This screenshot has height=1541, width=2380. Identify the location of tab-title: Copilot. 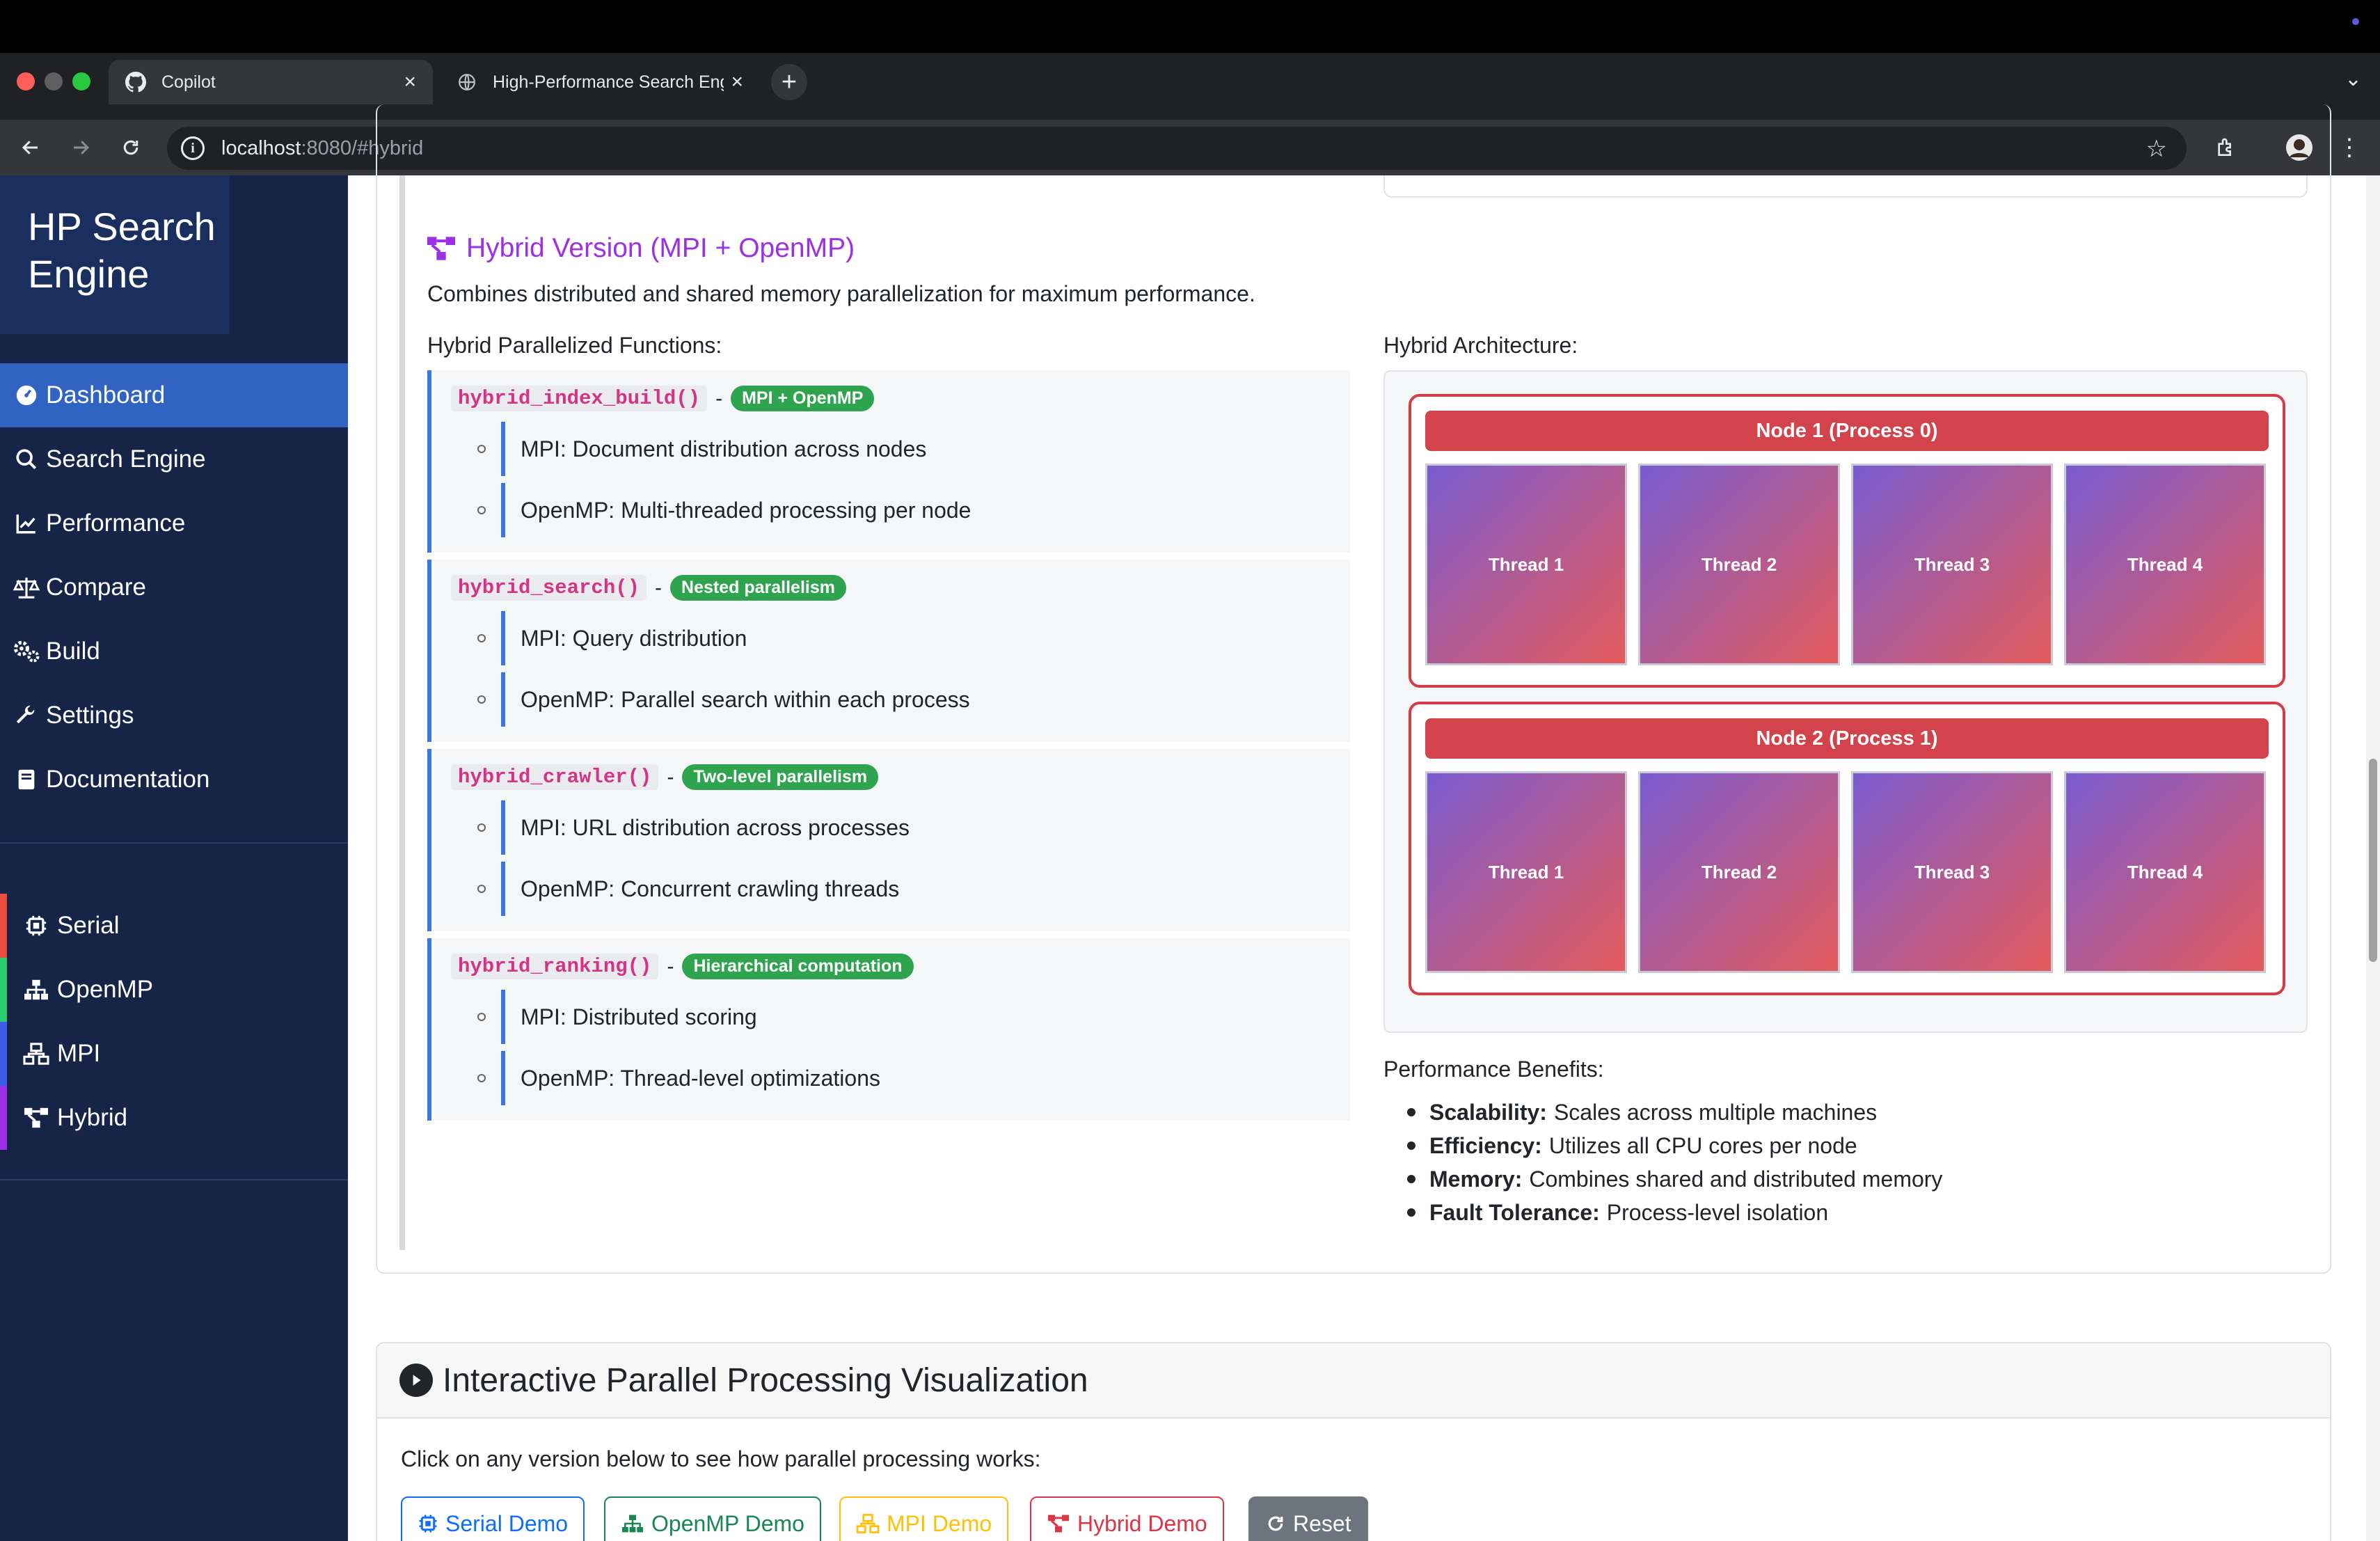
(188, 82).